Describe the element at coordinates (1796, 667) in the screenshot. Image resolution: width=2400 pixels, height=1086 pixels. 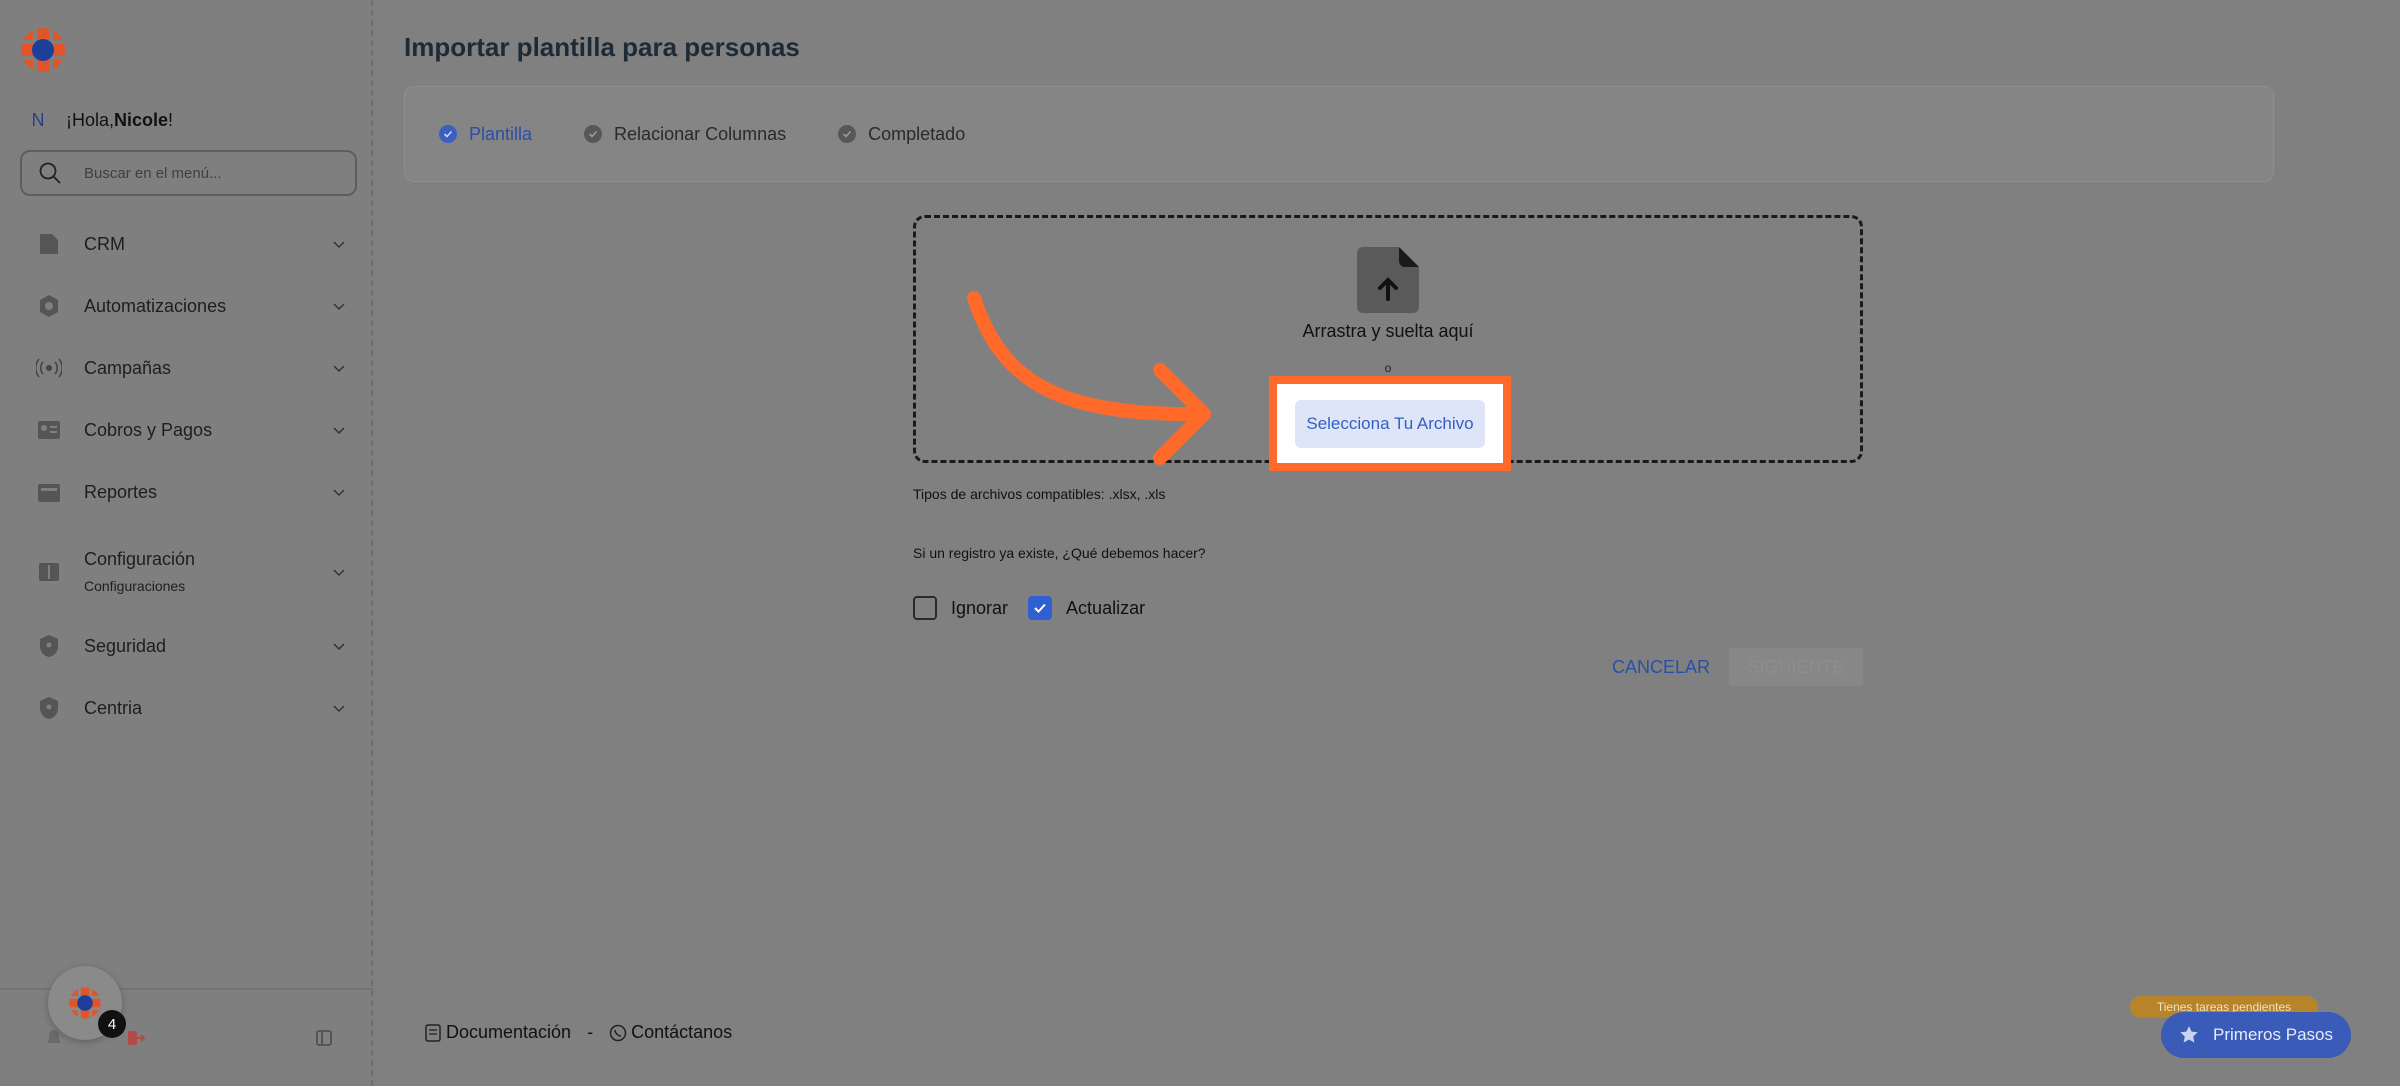
I see `next-button: SIGUIENTE` at that location.